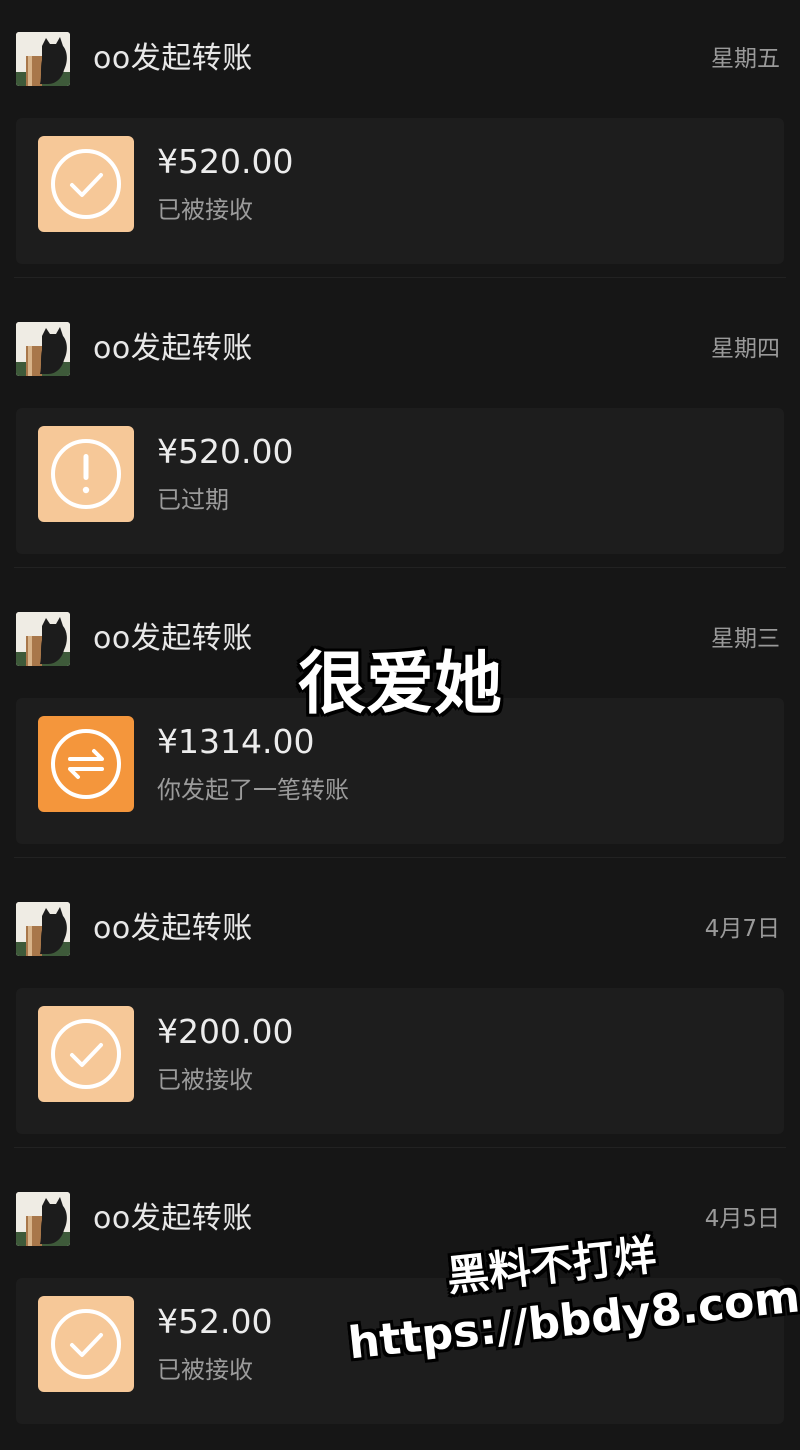  What do you see at coordinates (400, 925) in the screenshot?
I see `entry-header: oo发起转账 4月7日` at bounding box center [400, 925].